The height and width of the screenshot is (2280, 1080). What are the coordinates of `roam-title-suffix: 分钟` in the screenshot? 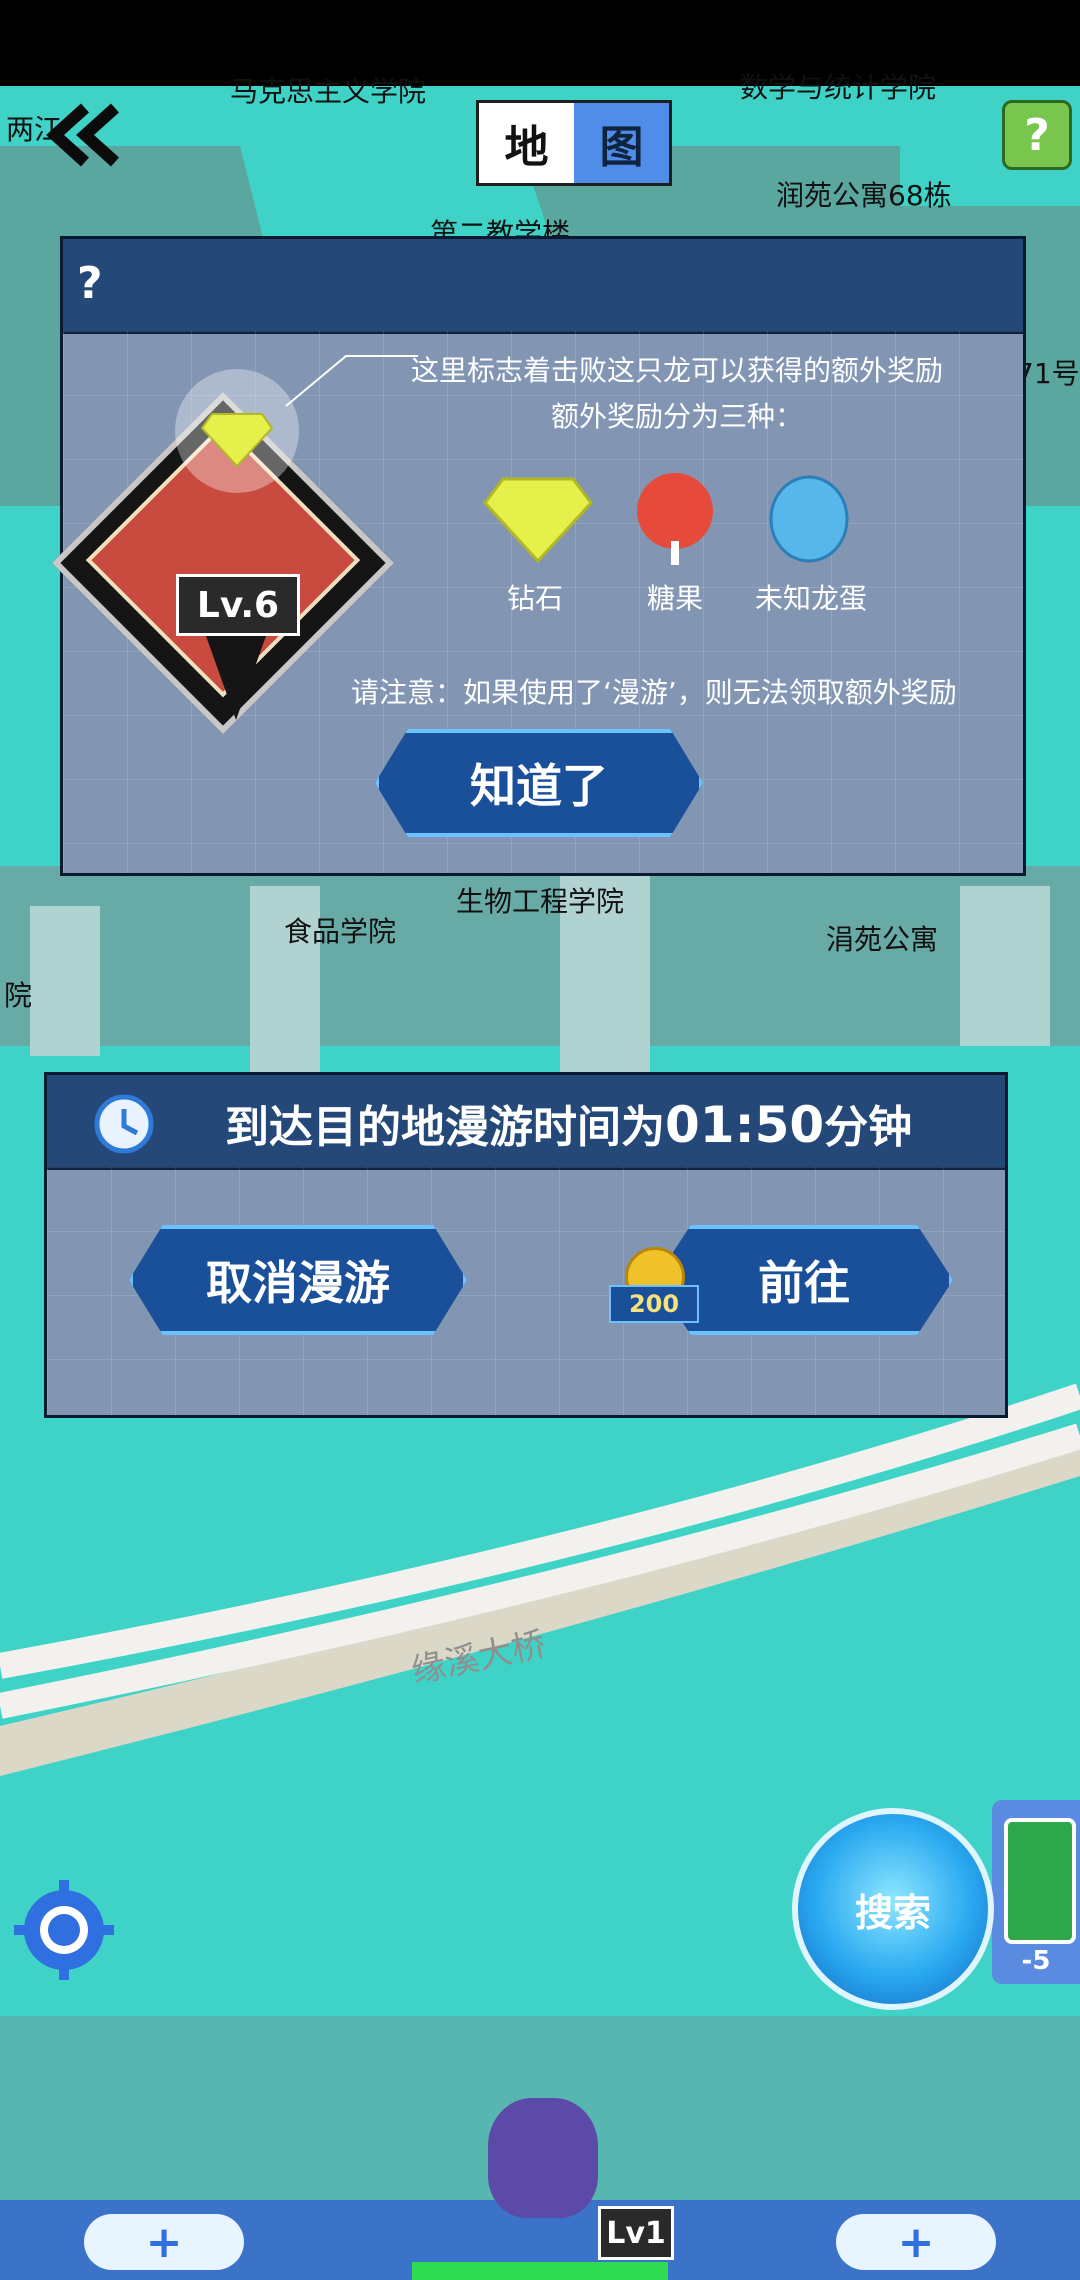 It's located at (868, 1127).